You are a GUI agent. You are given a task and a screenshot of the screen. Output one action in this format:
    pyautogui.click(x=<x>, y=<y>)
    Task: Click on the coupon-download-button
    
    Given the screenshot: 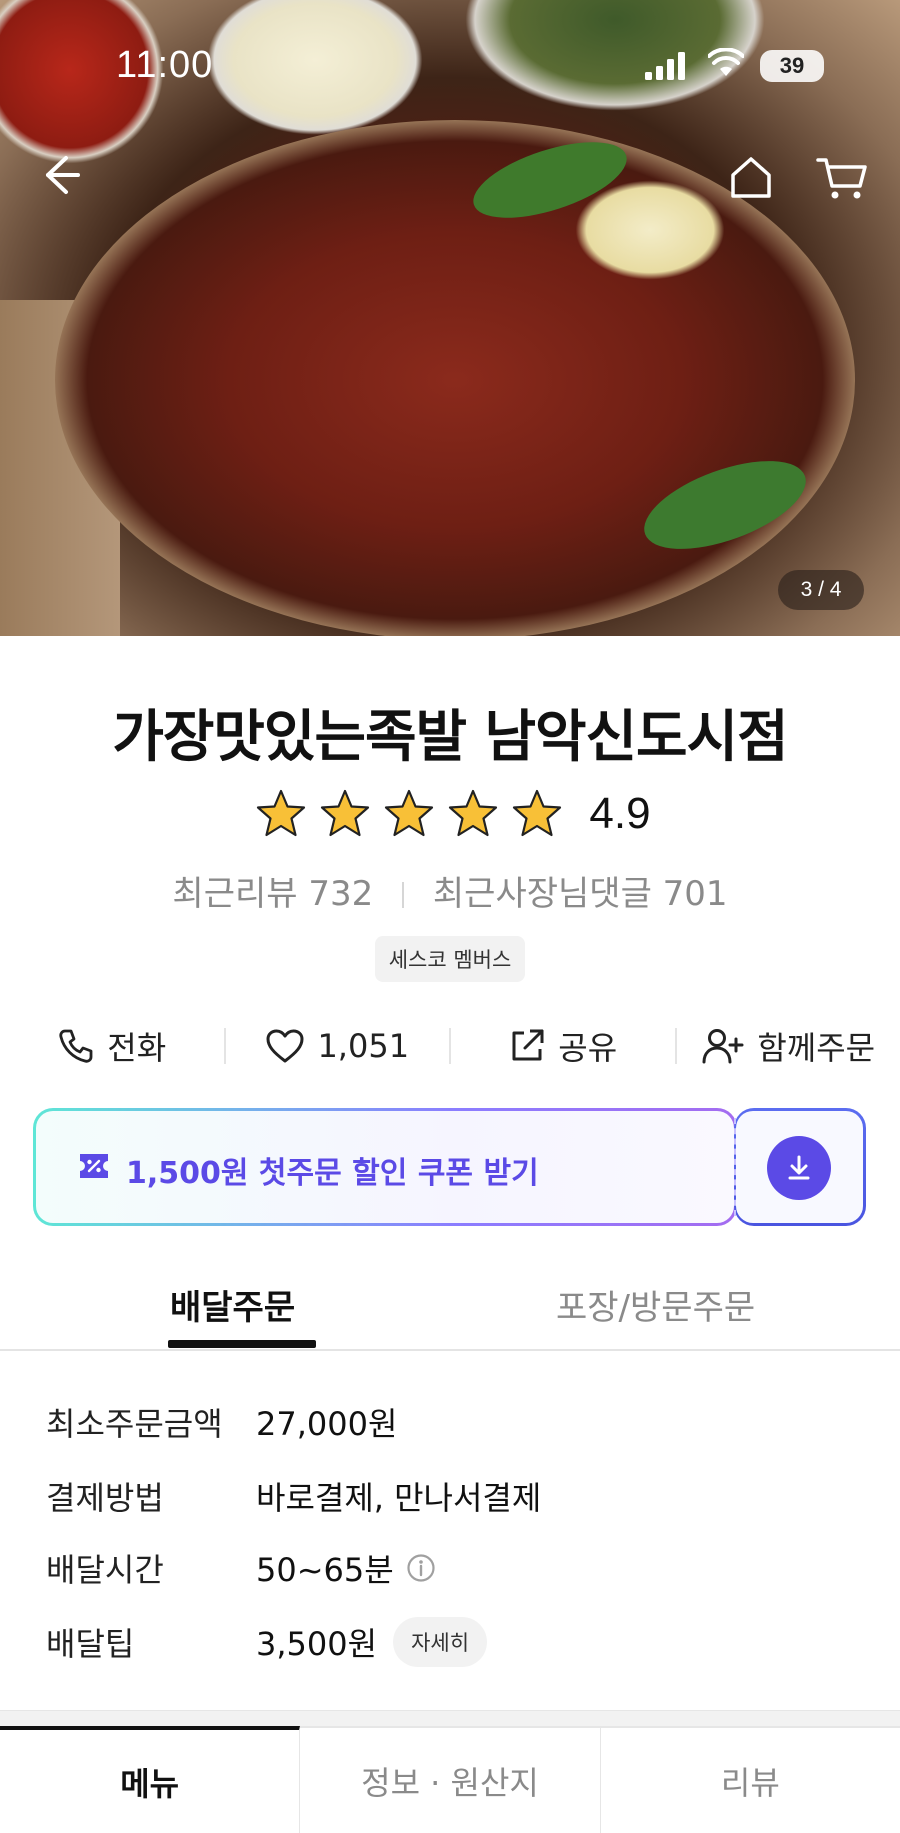 What is the action you would take?
    pyautogui.click(x=799, y=1168)
    